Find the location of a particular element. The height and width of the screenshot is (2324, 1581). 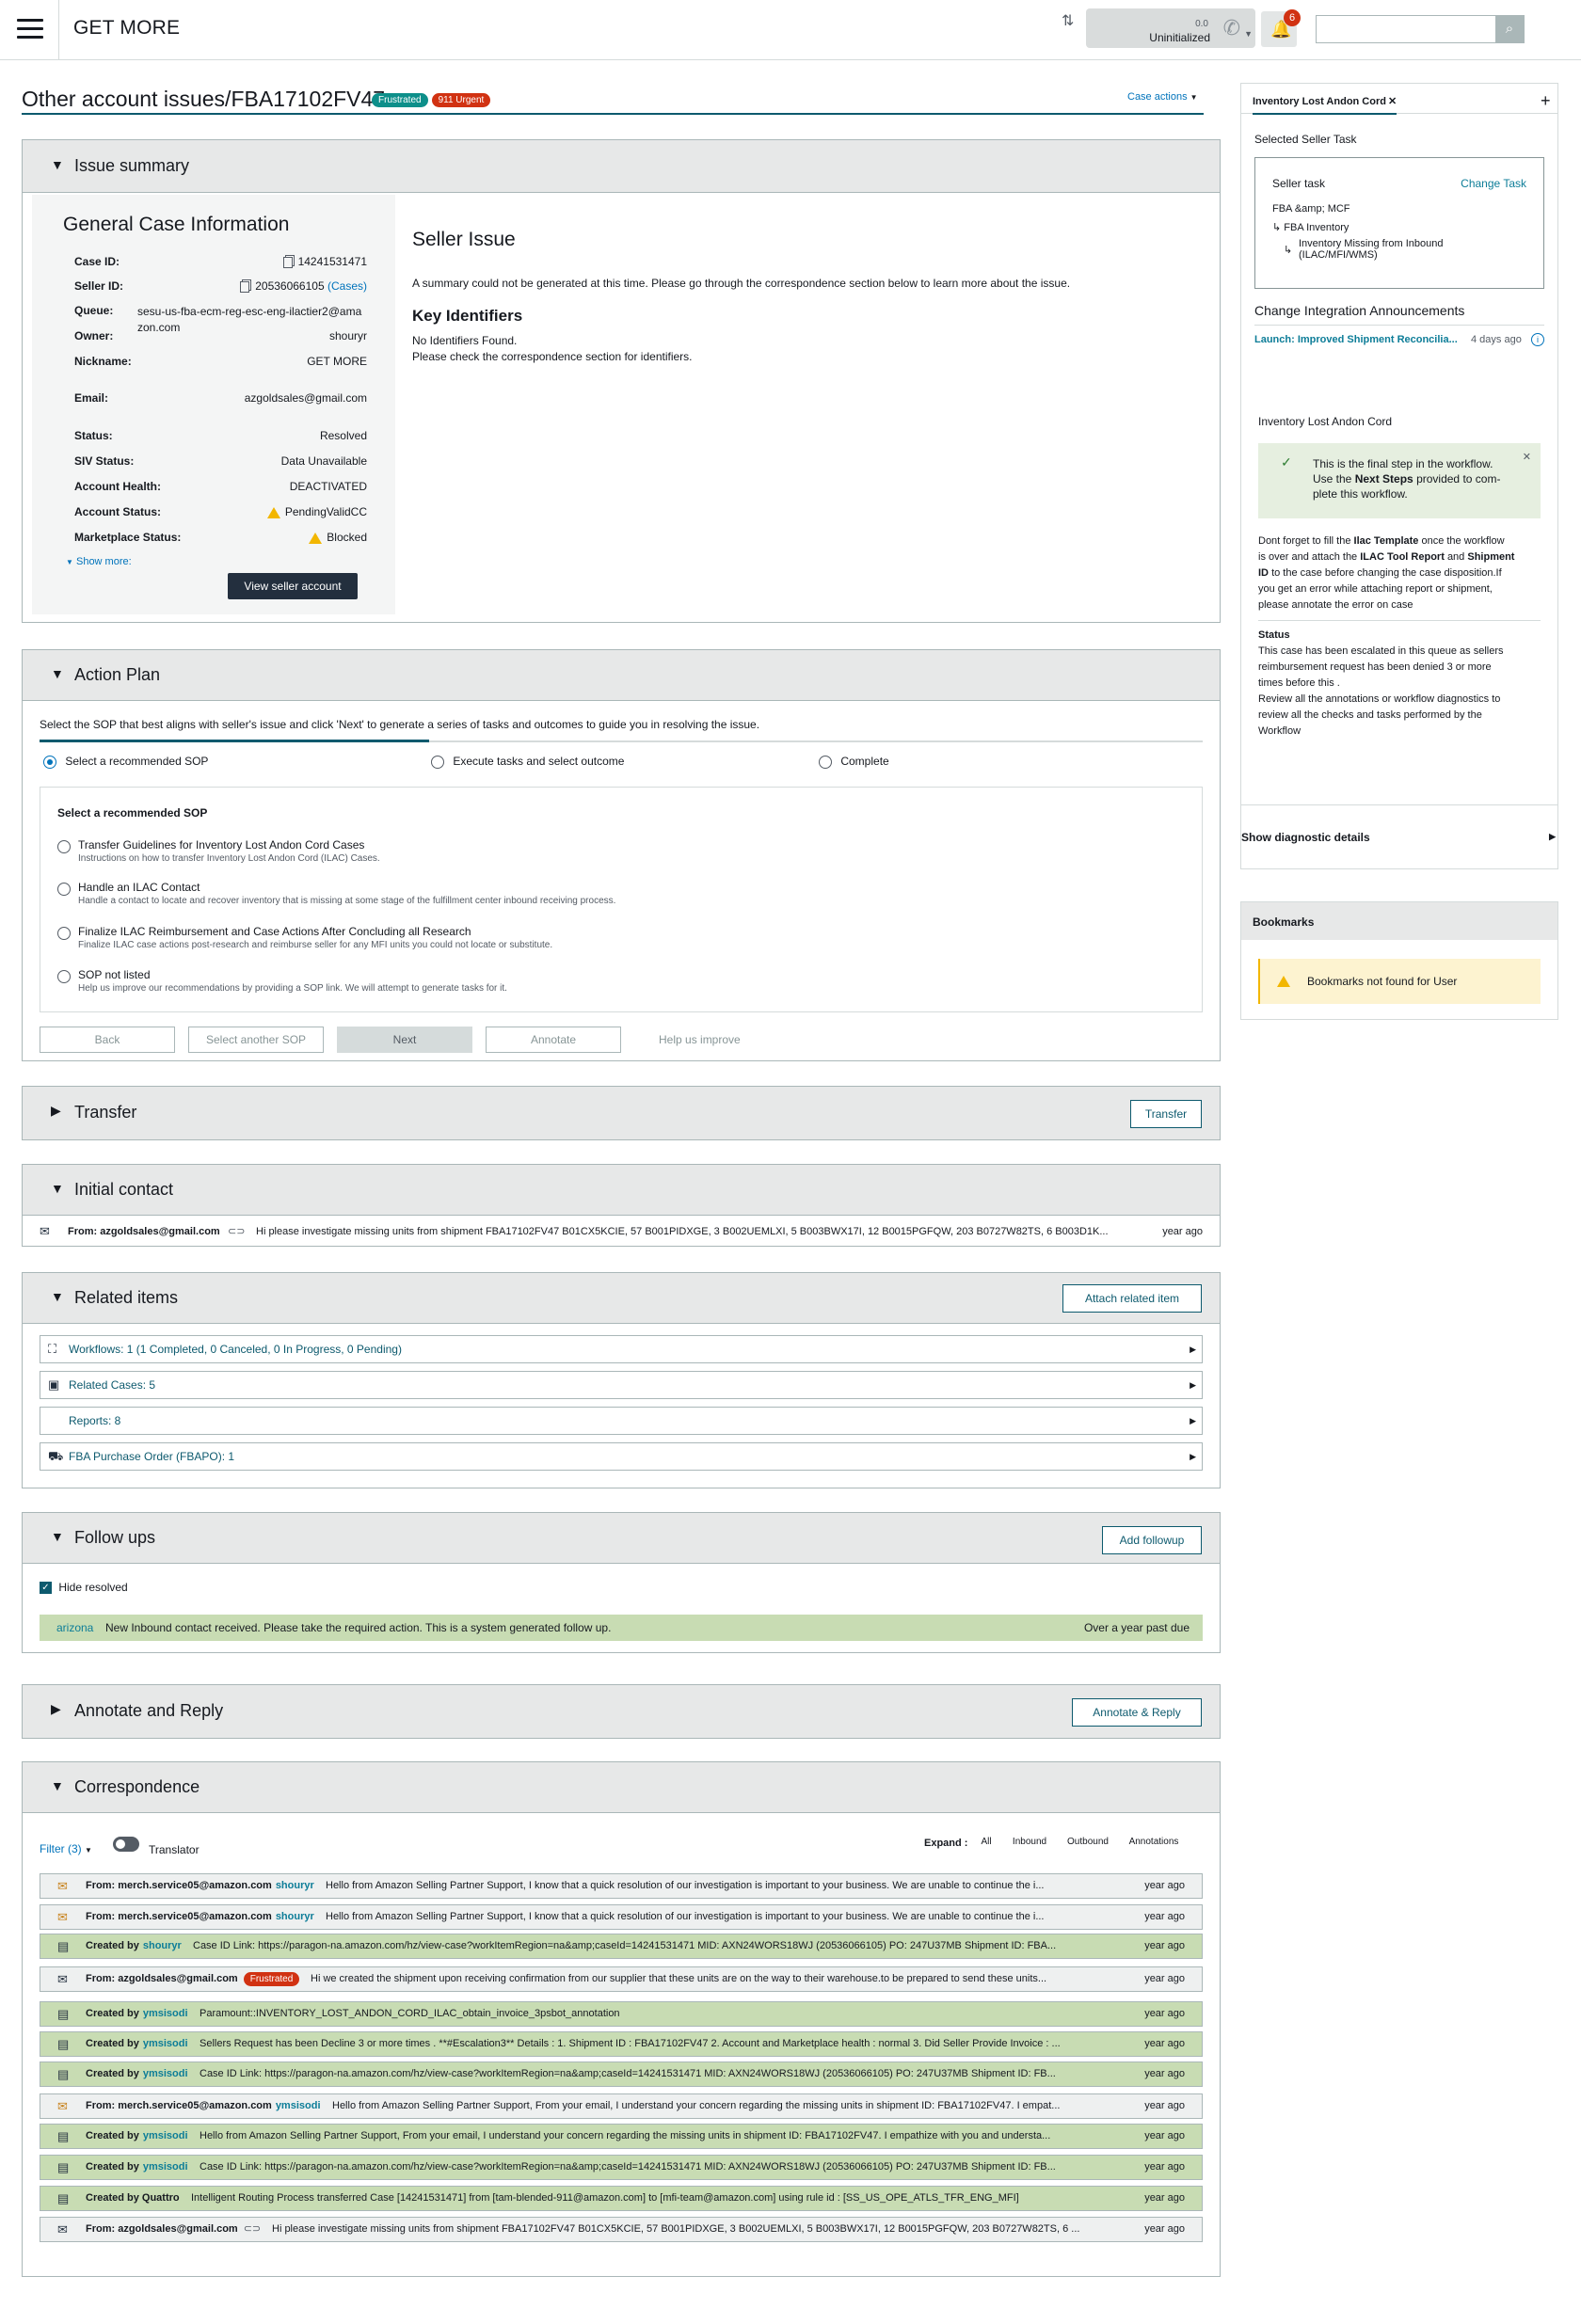

checkbox-checked-icon: ✓ is located at coordinates (46, 1588).